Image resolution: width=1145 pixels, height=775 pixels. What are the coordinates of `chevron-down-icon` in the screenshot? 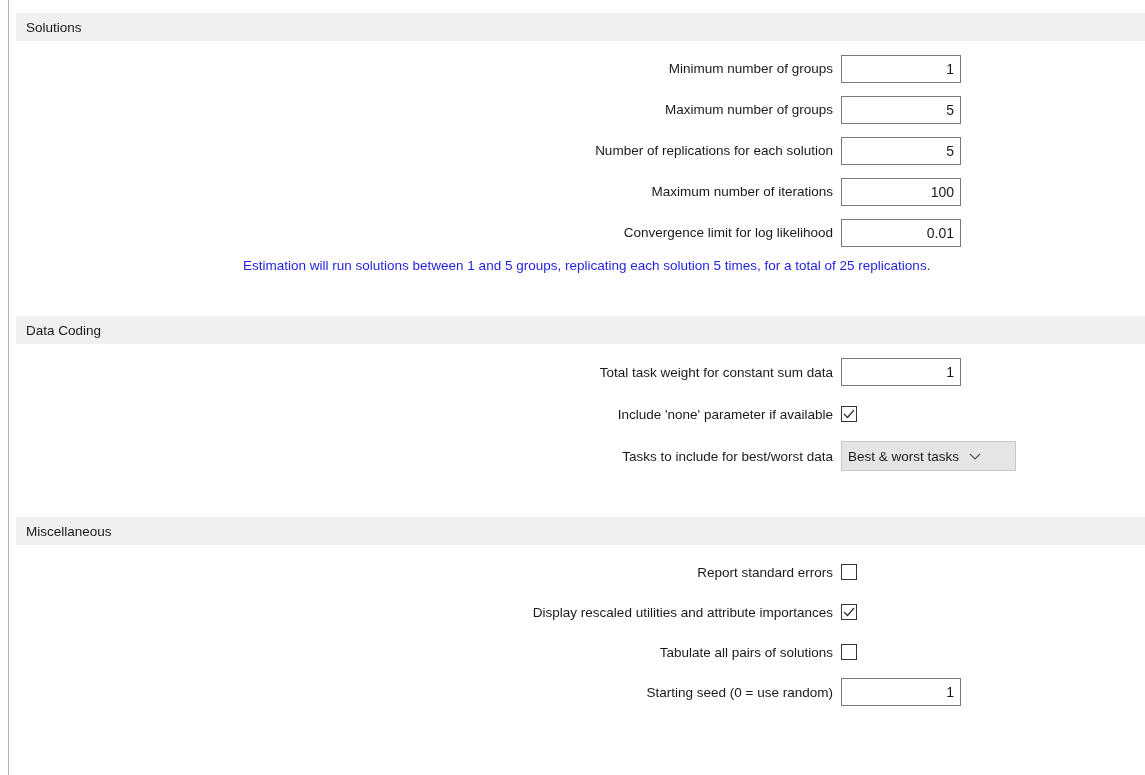 It's located at (975, 456).